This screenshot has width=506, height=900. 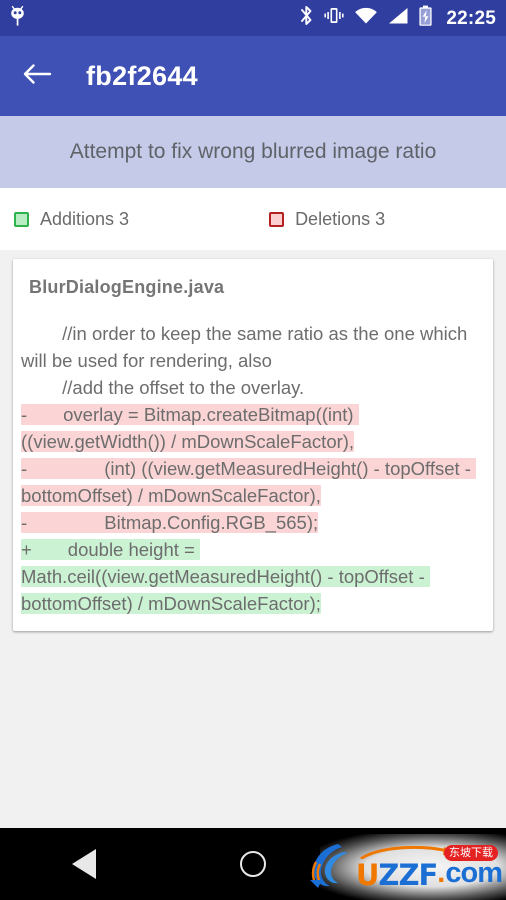 I want to click on diff-line-ctx: //add the offset to the overlay., so click(x=254, y=387).